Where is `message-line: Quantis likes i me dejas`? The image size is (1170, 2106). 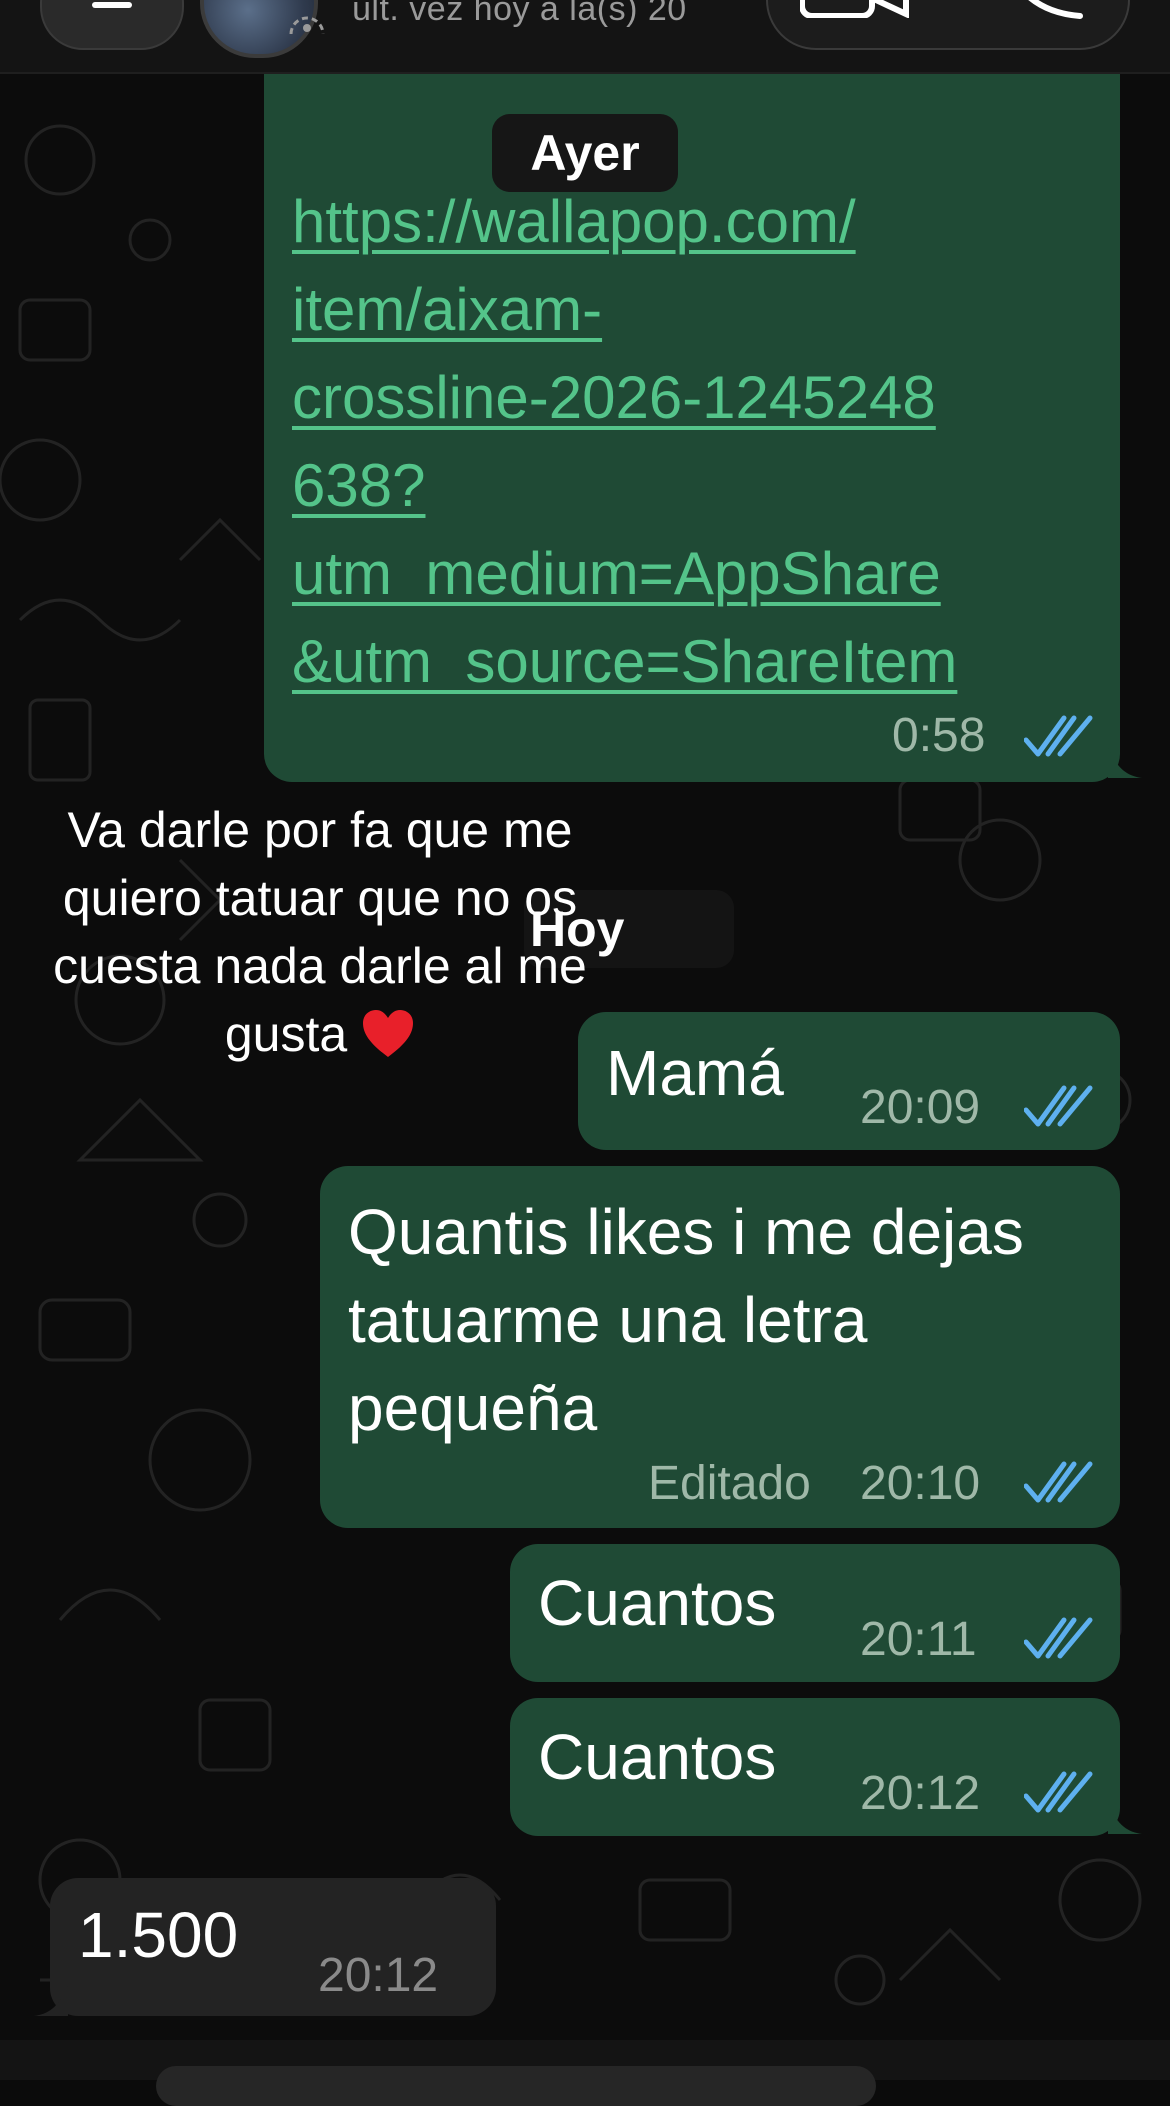 message-line: Quantis likes i me dejas is located at coordinates (686, 1232).